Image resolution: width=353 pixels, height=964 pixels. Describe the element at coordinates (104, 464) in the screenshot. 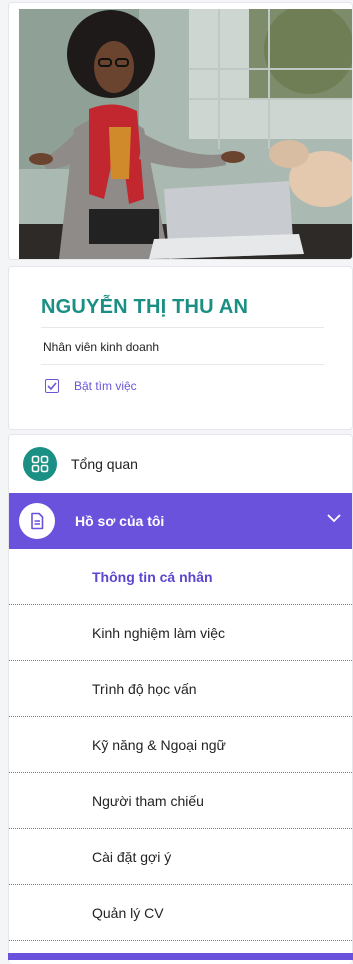

I see `sidebar-item-overview-label: Tổng quan` at that location.